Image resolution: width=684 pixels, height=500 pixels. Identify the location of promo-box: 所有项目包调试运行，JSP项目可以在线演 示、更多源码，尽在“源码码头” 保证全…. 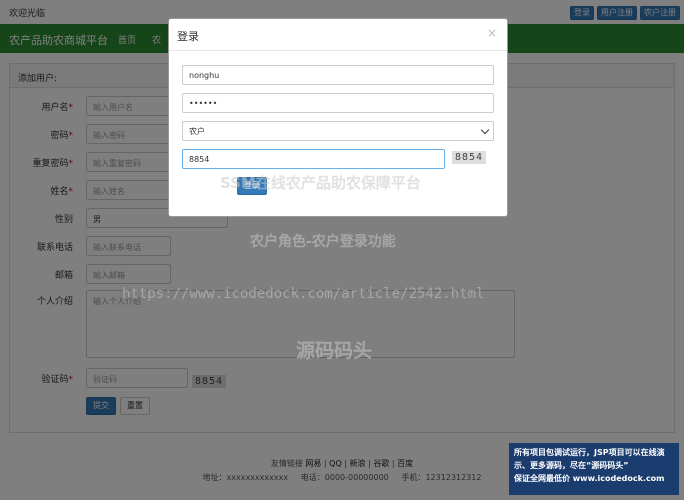
(594, 469).